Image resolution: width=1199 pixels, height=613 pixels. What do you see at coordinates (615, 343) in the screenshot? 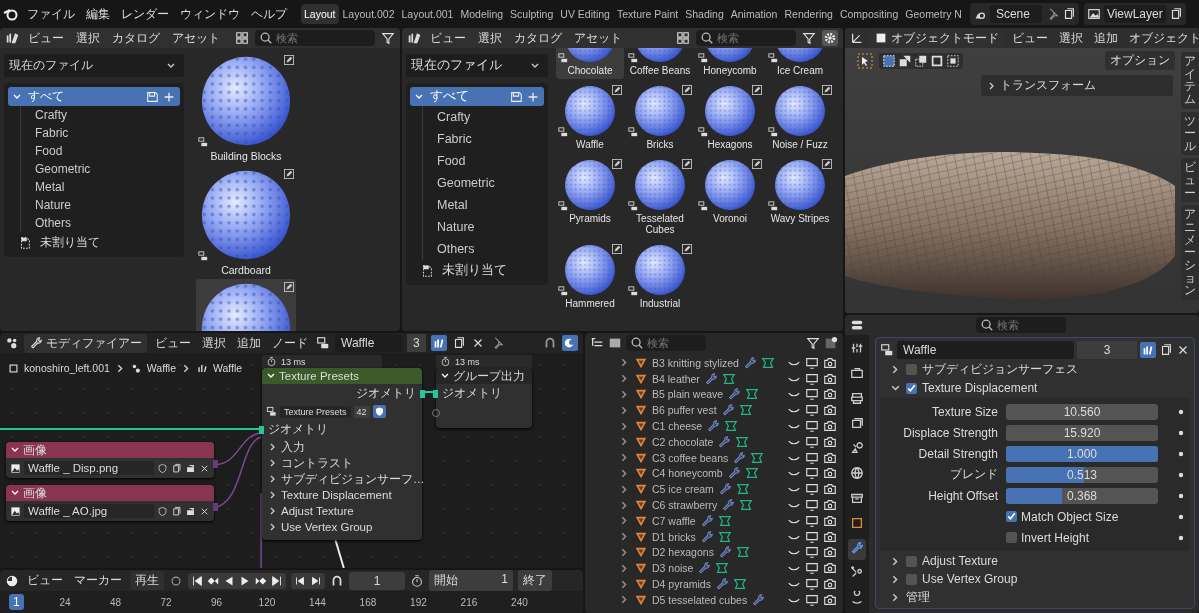
I see `image-icon` at bounding box center [615, 343].